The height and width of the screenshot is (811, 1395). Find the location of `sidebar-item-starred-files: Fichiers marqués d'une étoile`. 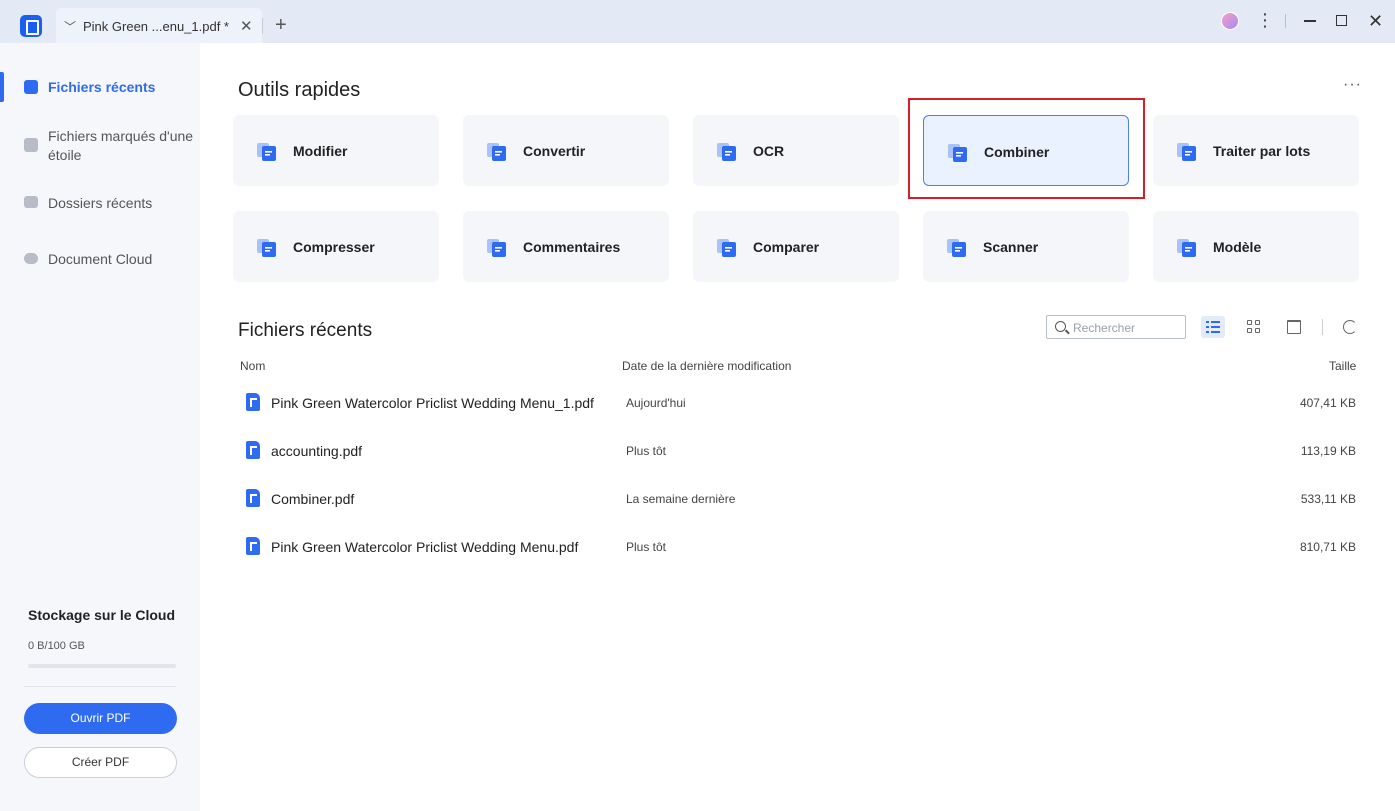

sidebar-item-starred-files: Fichiers marqués d'une étoile is located at coordinates (100, 147).